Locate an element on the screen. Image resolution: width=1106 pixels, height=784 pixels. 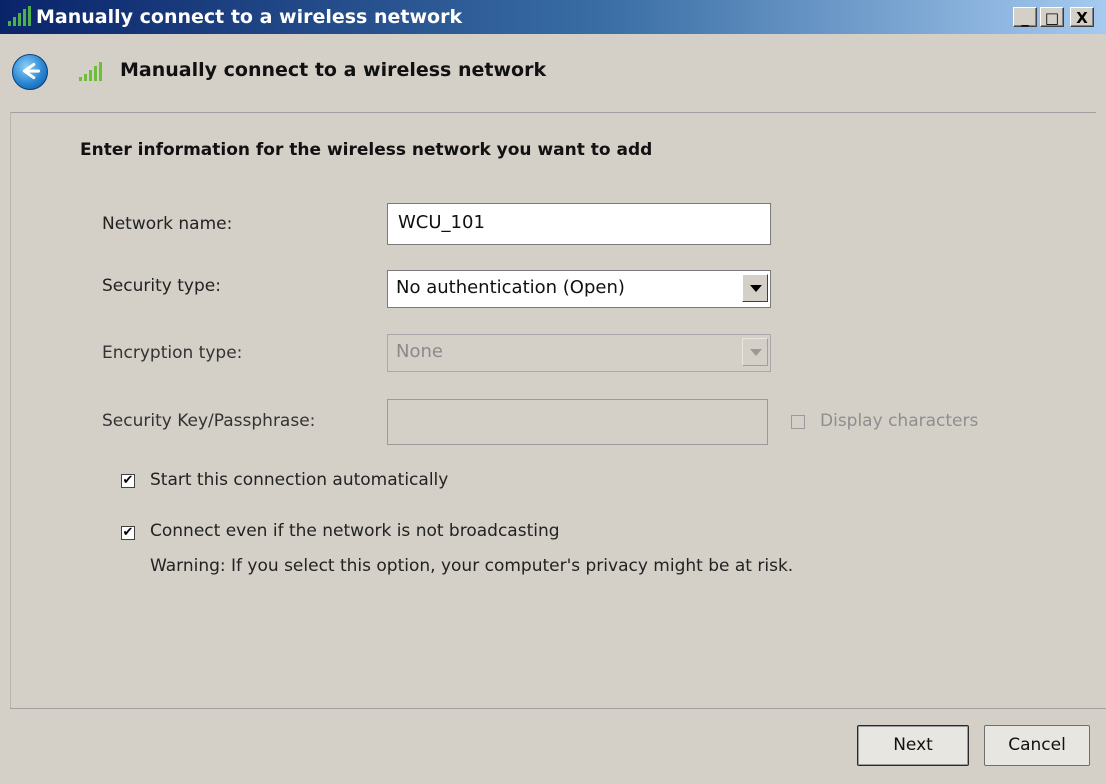
back-arrow-icon is located at coordinates (31, 71).